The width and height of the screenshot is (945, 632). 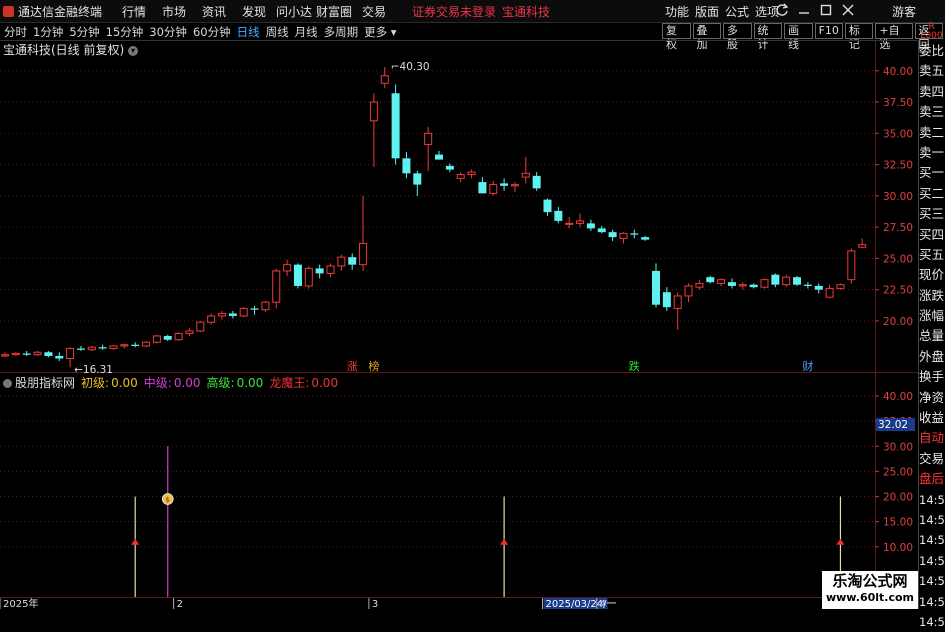 I want to click on x-label-4: 4, so click(x=603, y=604).